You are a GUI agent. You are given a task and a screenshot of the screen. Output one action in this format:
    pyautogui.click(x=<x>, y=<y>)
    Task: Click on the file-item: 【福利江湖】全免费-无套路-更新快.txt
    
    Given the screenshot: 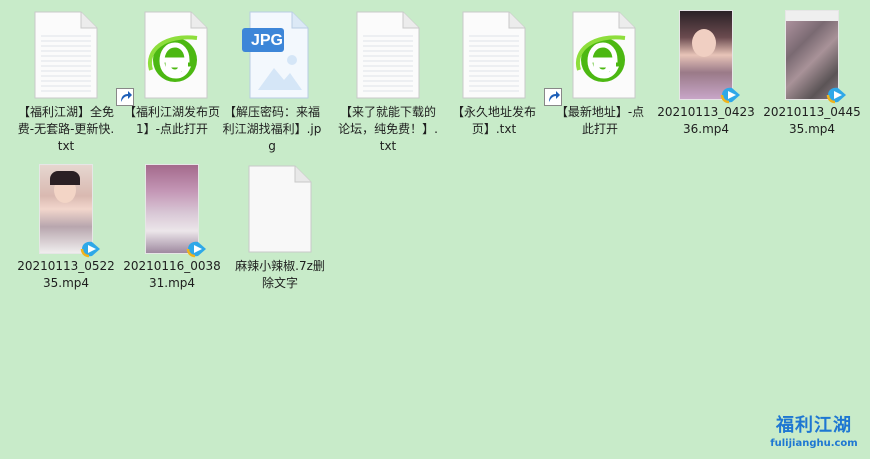 What is the action you would take?
    pyautogui.click(x=66, y=82)
    